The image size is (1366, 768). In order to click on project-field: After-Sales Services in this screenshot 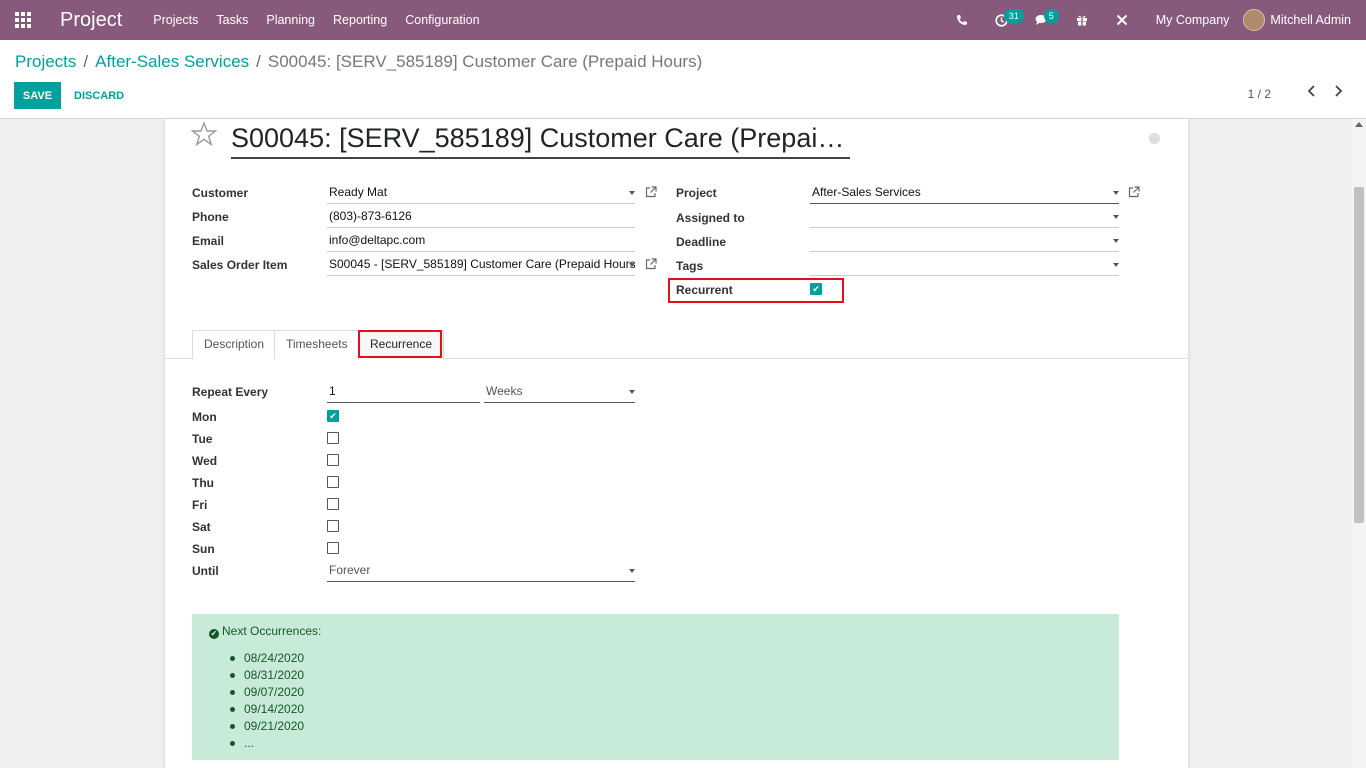, I will do `click(964, 194)`.